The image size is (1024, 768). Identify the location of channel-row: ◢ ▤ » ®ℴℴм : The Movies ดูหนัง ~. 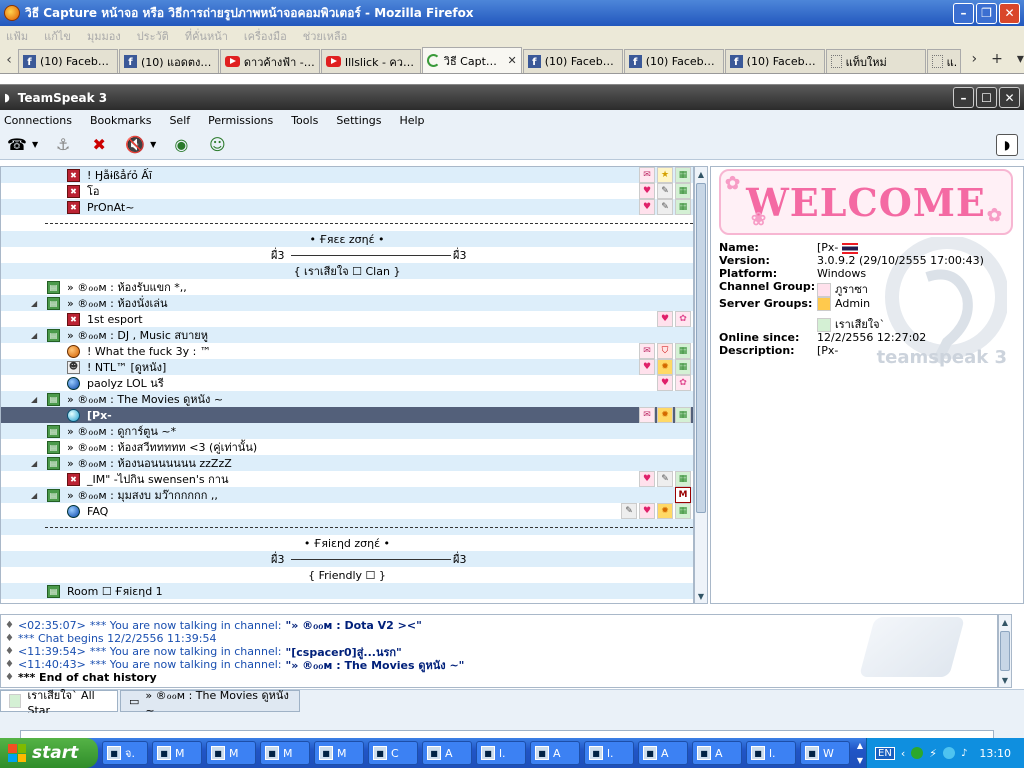
(347, 399).